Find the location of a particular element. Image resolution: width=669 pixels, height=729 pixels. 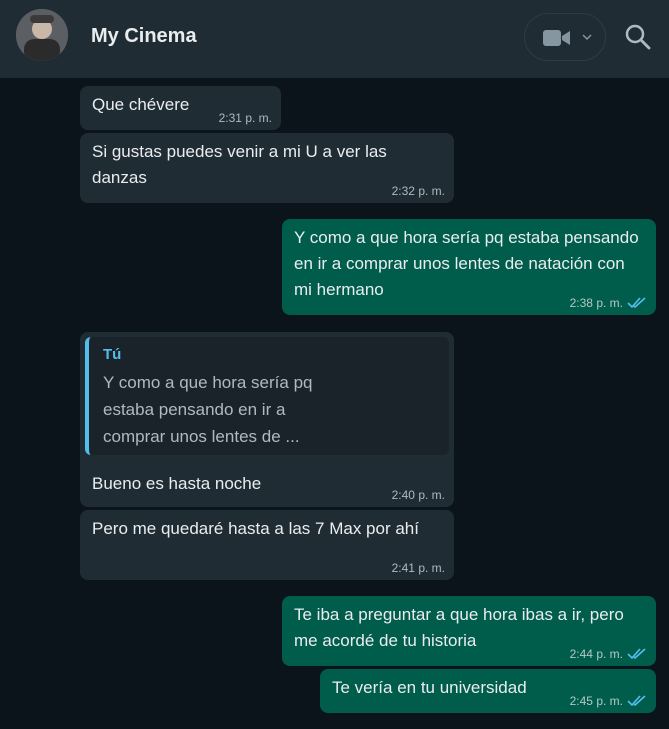

message-text: Bueno es hasta noche is located at coordinates (177, 483).